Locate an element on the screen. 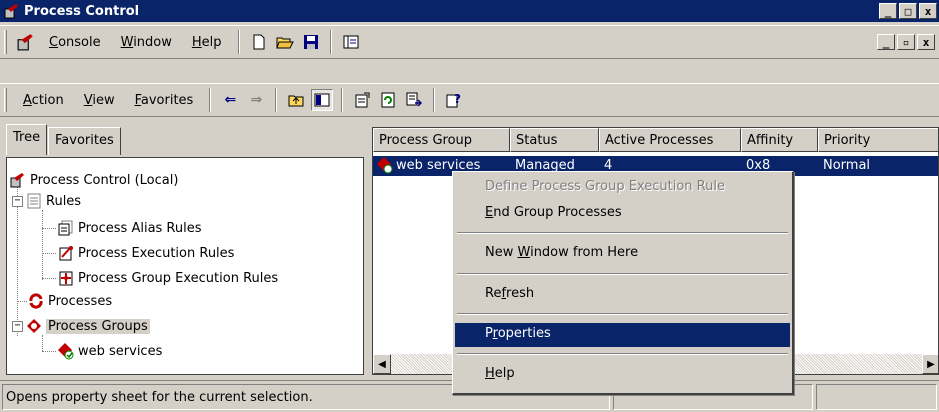 The height and width of the screenshot is (412, 939). tree-item-process-groups: Process Groups is located at coordinates (87, 326).